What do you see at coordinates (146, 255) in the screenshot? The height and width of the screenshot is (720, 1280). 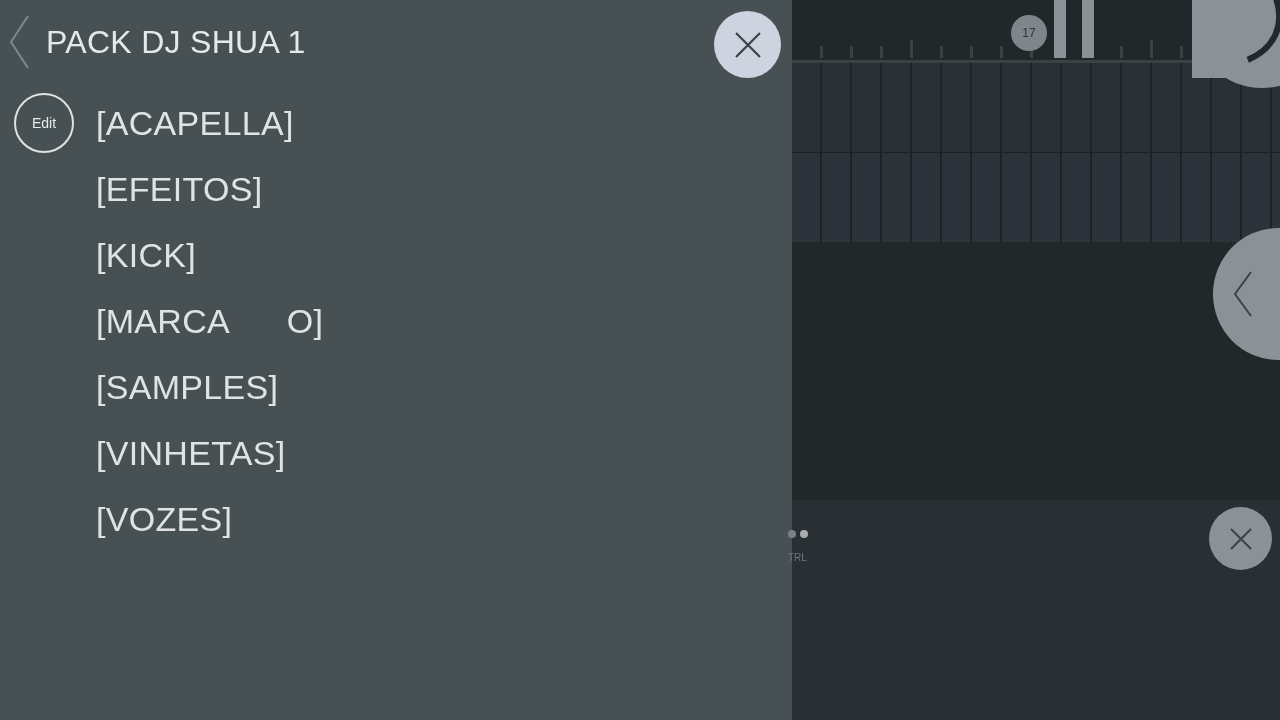 I see `folder-item: [KICK]` at bounding box center [146, 255].